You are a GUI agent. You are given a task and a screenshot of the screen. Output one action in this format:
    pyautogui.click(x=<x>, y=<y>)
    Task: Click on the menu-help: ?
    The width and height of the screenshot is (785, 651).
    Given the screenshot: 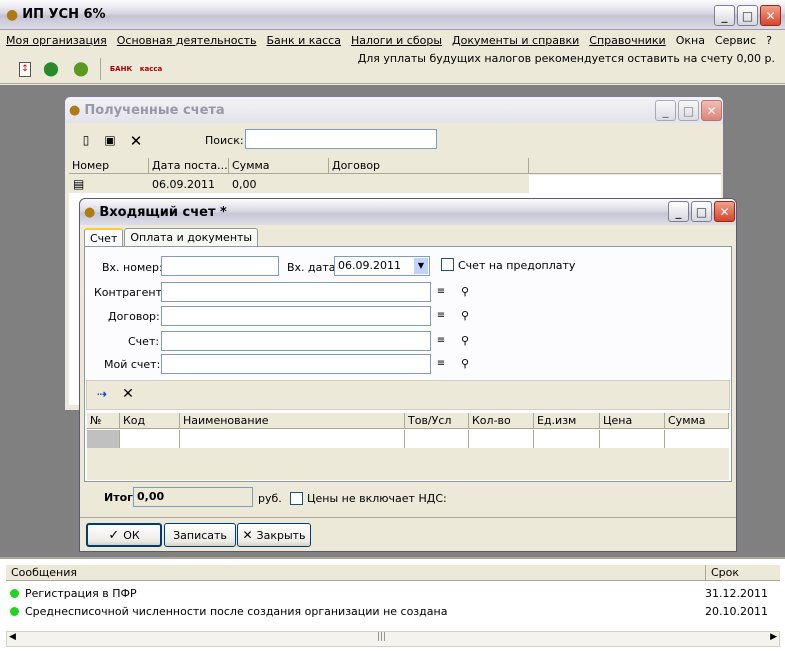 What is the action you would take?
    pyautogui.click(x=769, y=40)
    